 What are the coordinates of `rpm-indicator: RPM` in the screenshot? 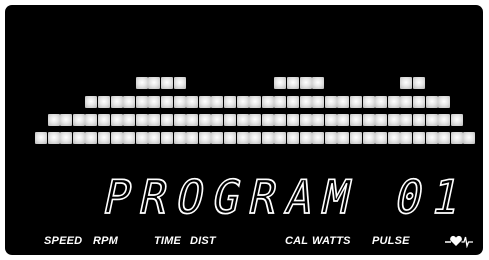 It's located at (106, 241).